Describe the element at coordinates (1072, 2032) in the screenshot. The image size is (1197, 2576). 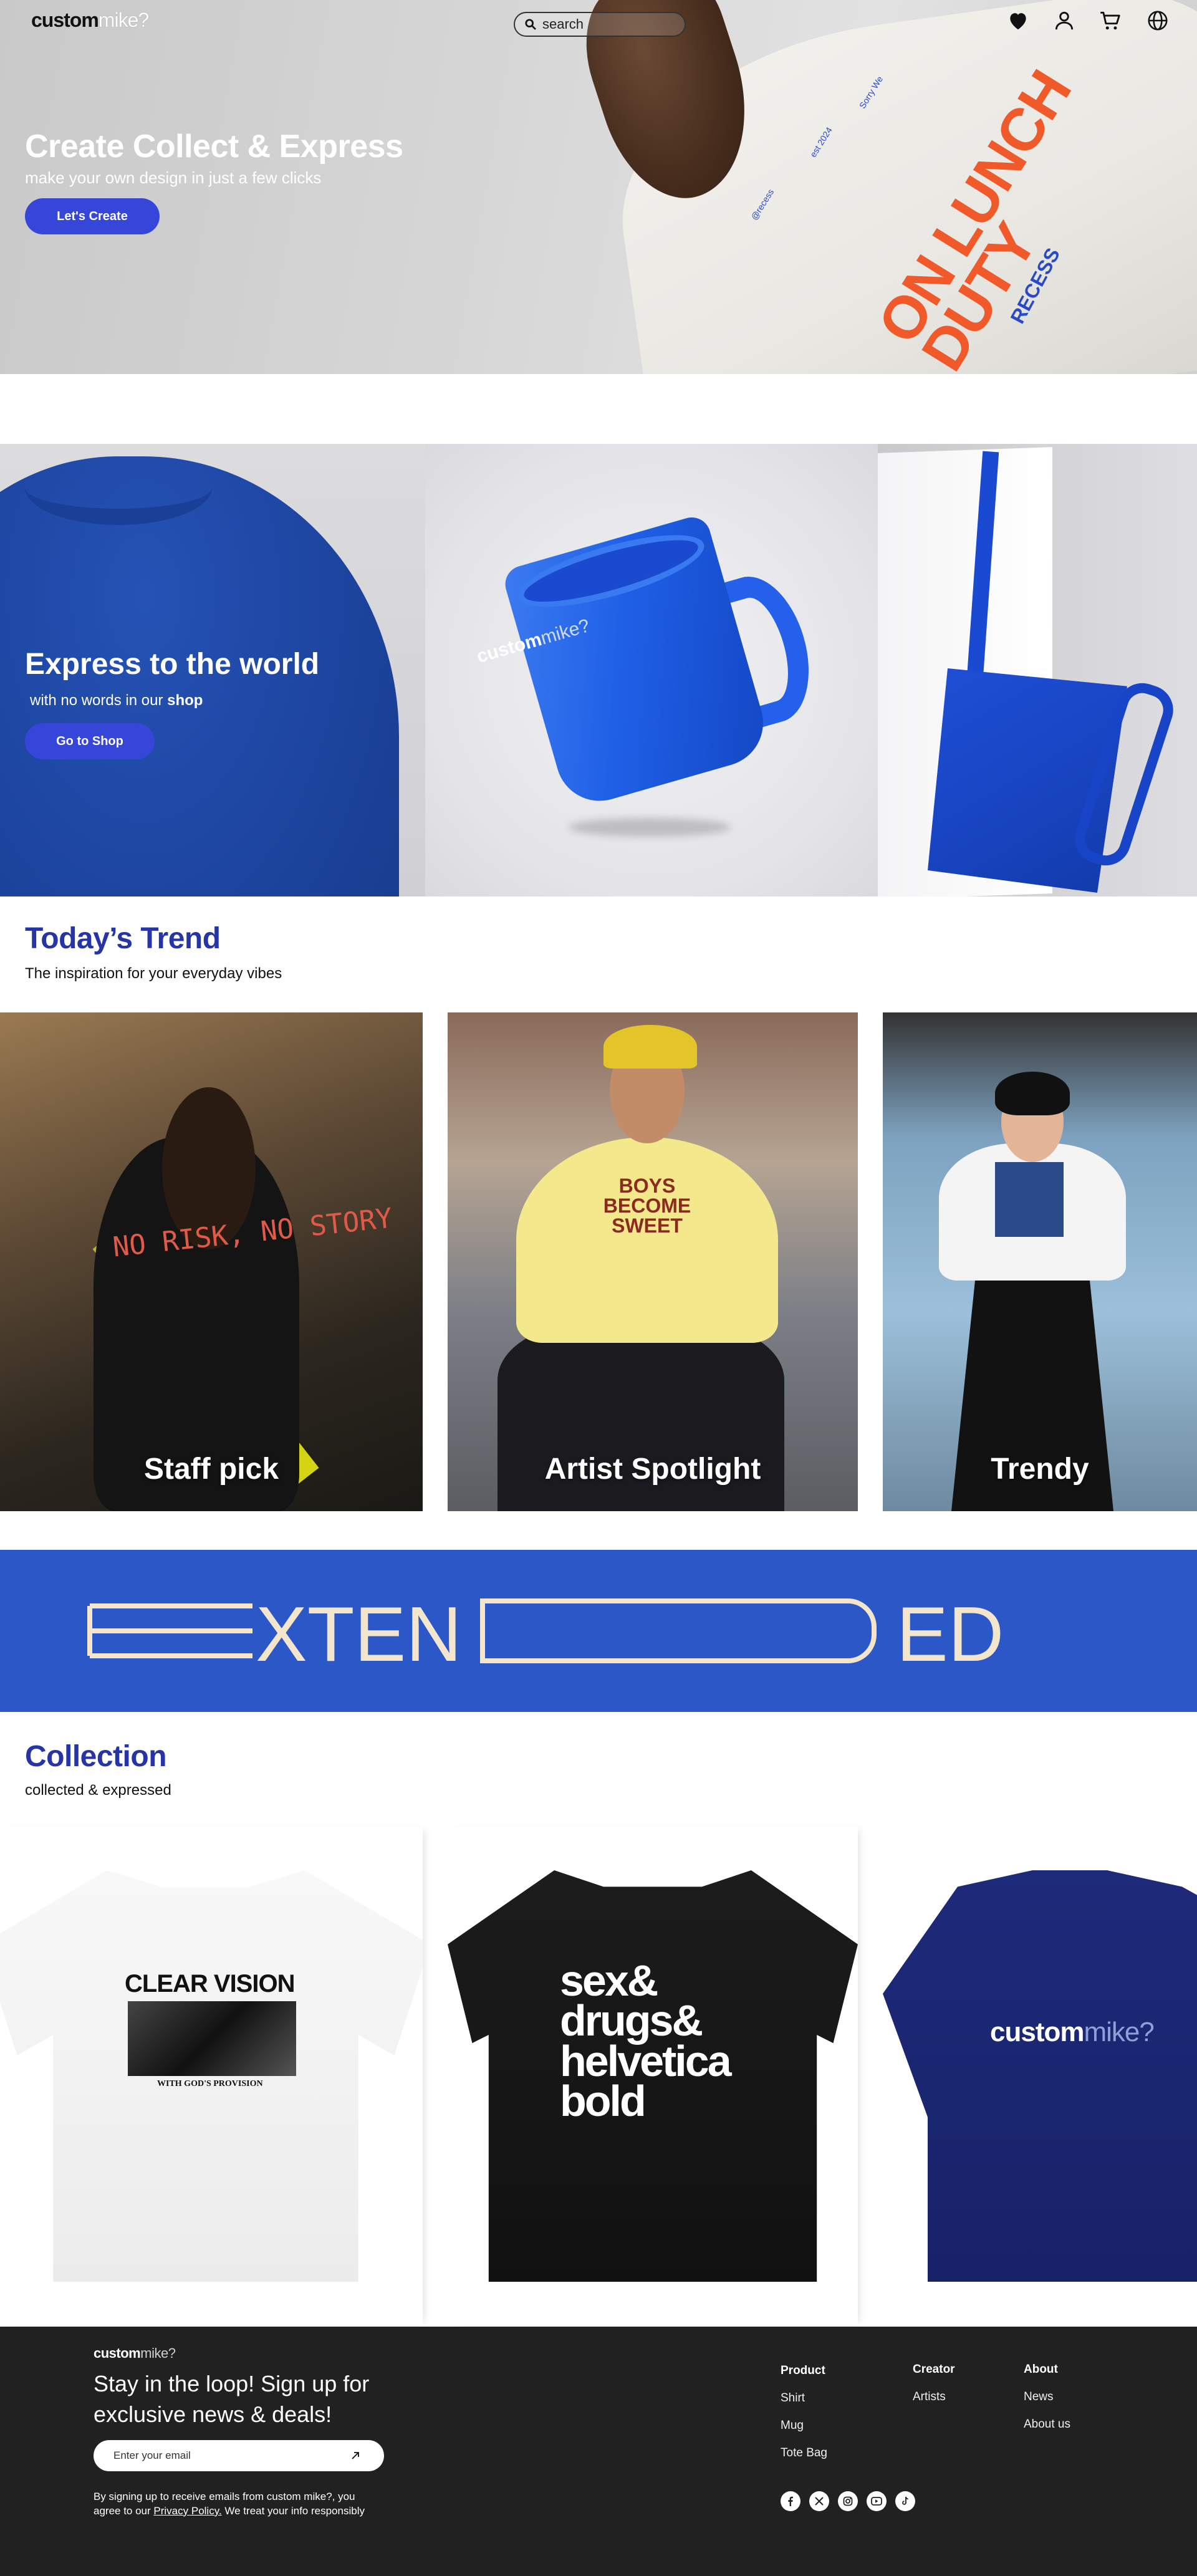
I see `product-print-logo: custommike?` at that location.